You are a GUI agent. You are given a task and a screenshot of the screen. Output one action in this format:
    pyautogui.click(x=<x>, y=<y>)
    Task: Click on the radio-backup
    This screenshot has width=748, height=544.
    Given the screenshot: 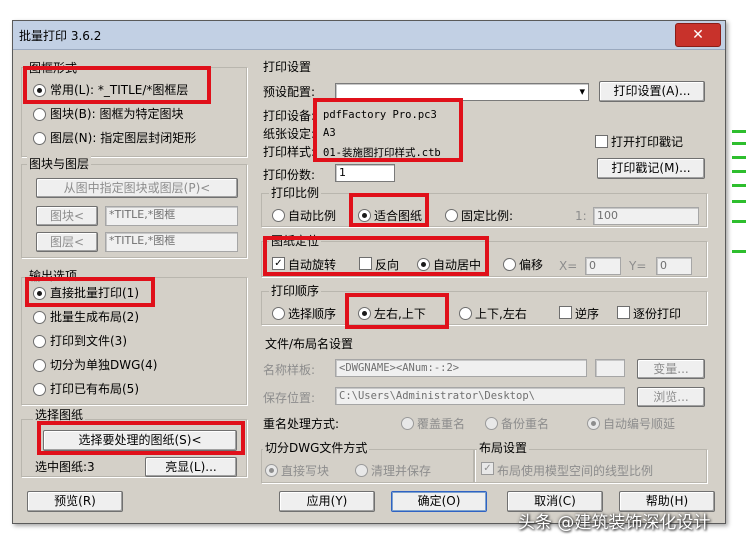 What is the action you would take?
    pyautogui.click(x=491, y=423)
    